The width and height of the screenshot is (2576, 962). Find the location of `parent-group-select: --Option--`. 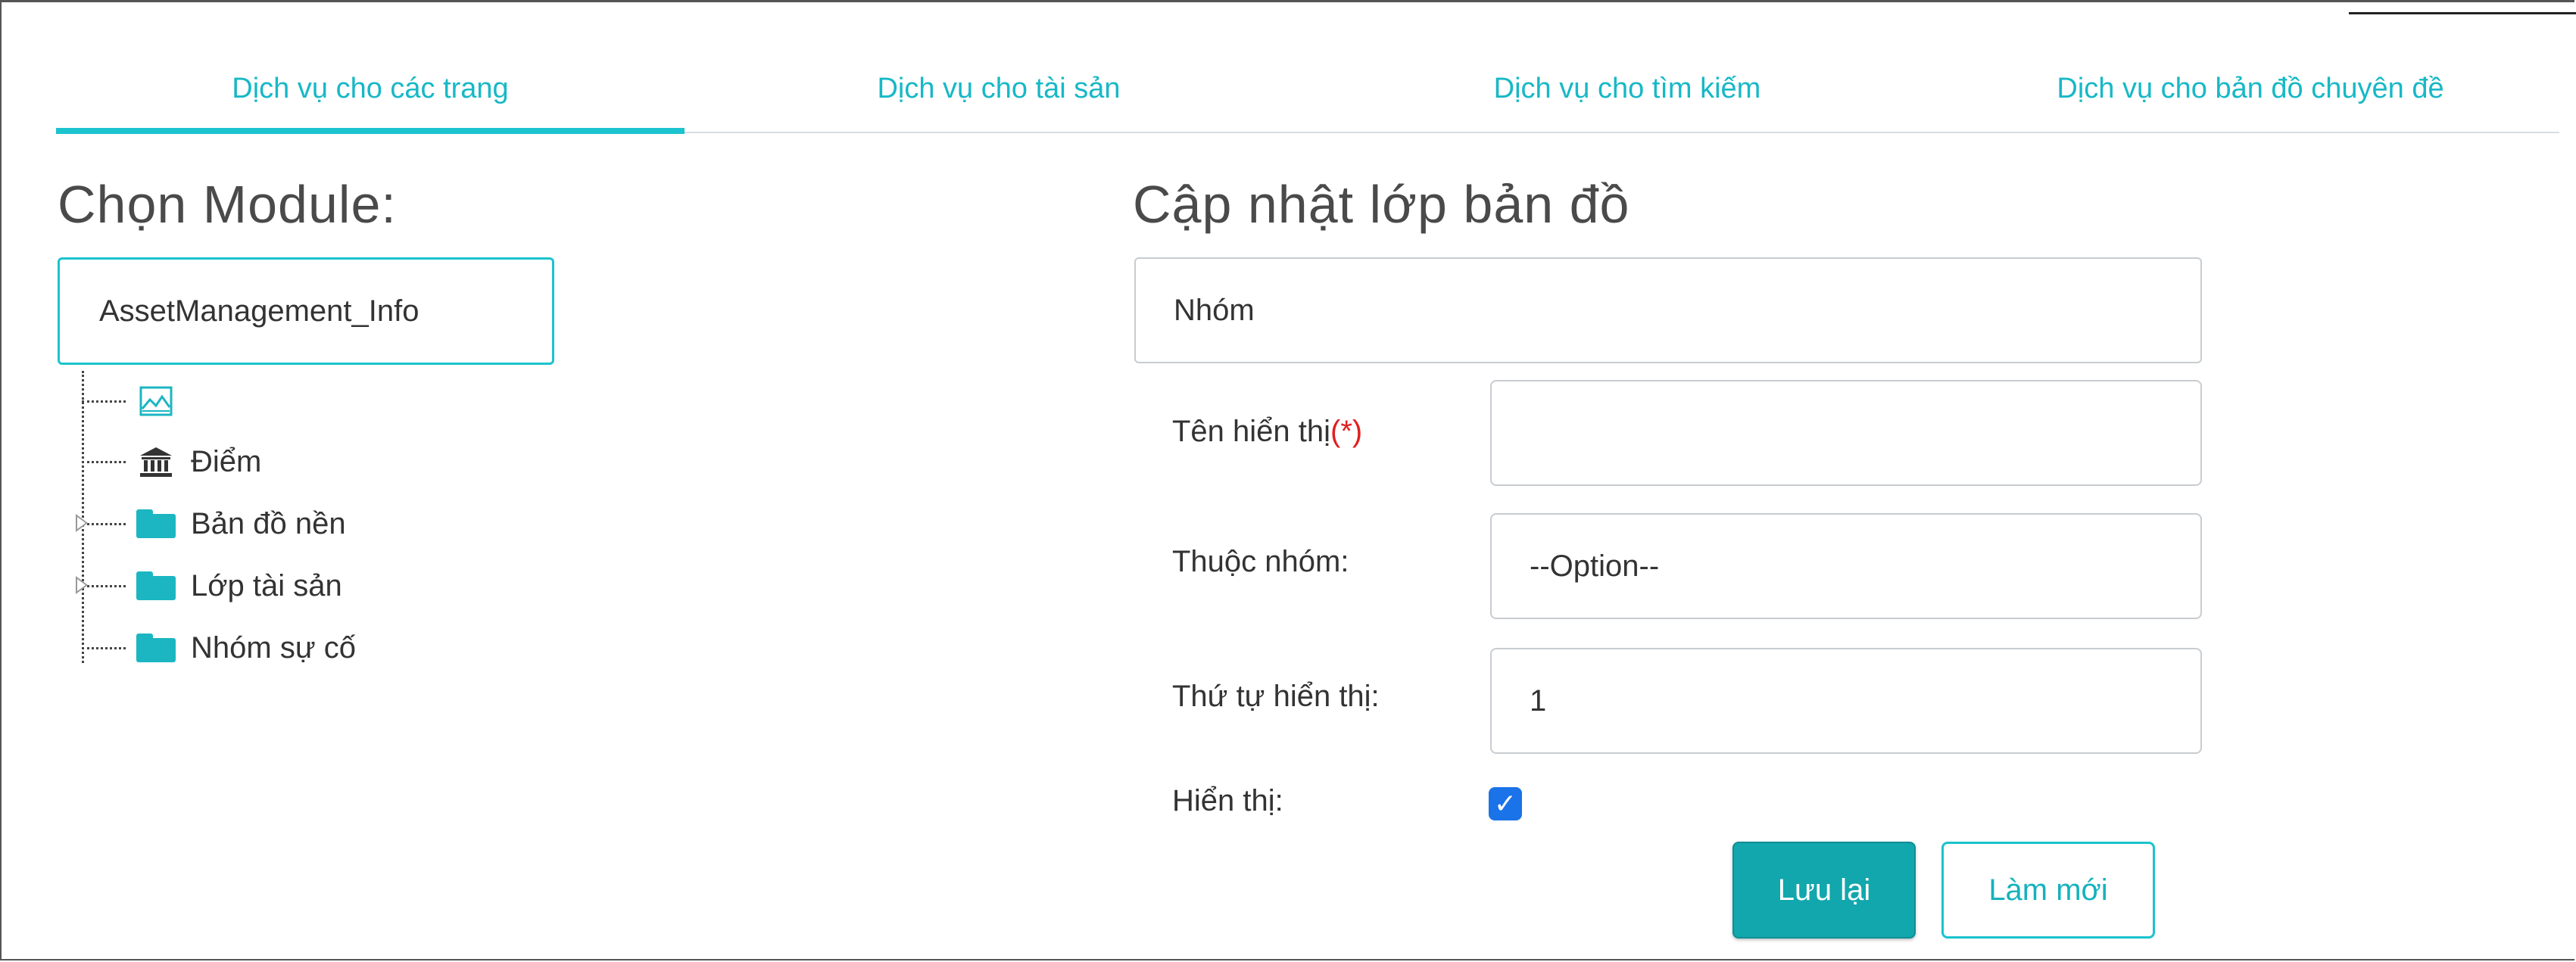

parent-group-select: --Option-- is located at coordinates (1846, 566).